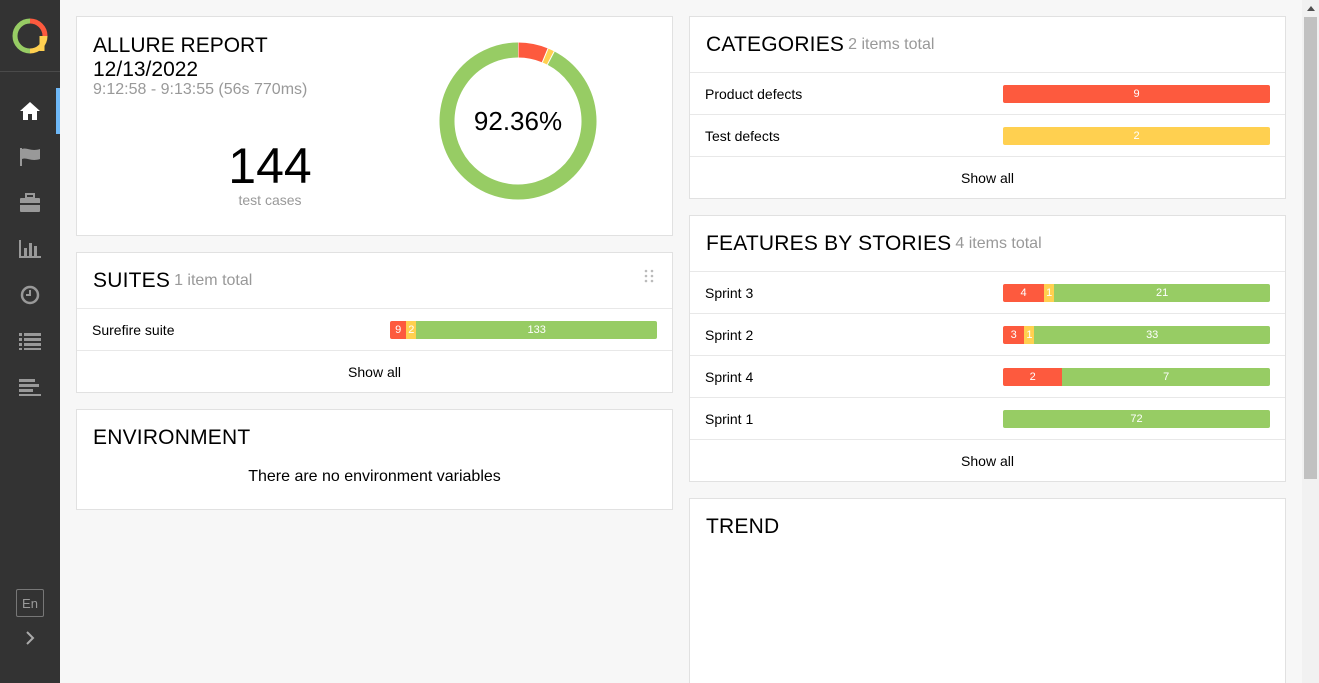 The height and width of the screenshot is (683, 1319). I want to click on report-title-line1: ALLURE REPORT, so click(180, 45).